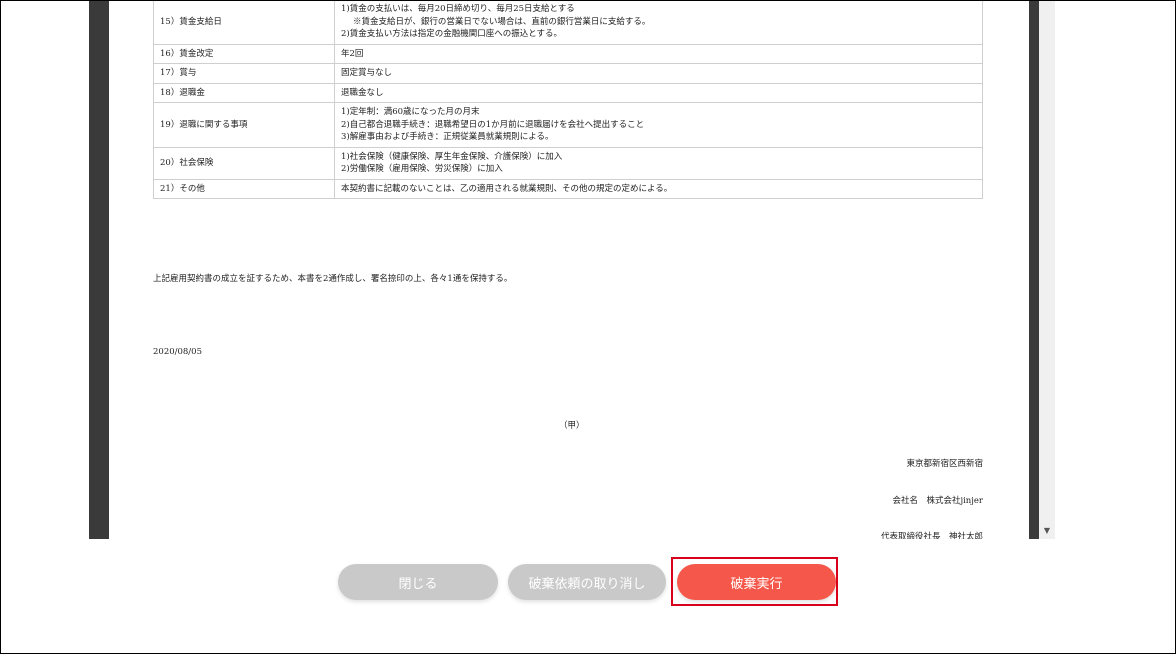 This screenshot has height=654, width=1176. Describe the element at coordinates (658, 73) in the screenshot. I see `row-value: 固定賞与なし` at that location.